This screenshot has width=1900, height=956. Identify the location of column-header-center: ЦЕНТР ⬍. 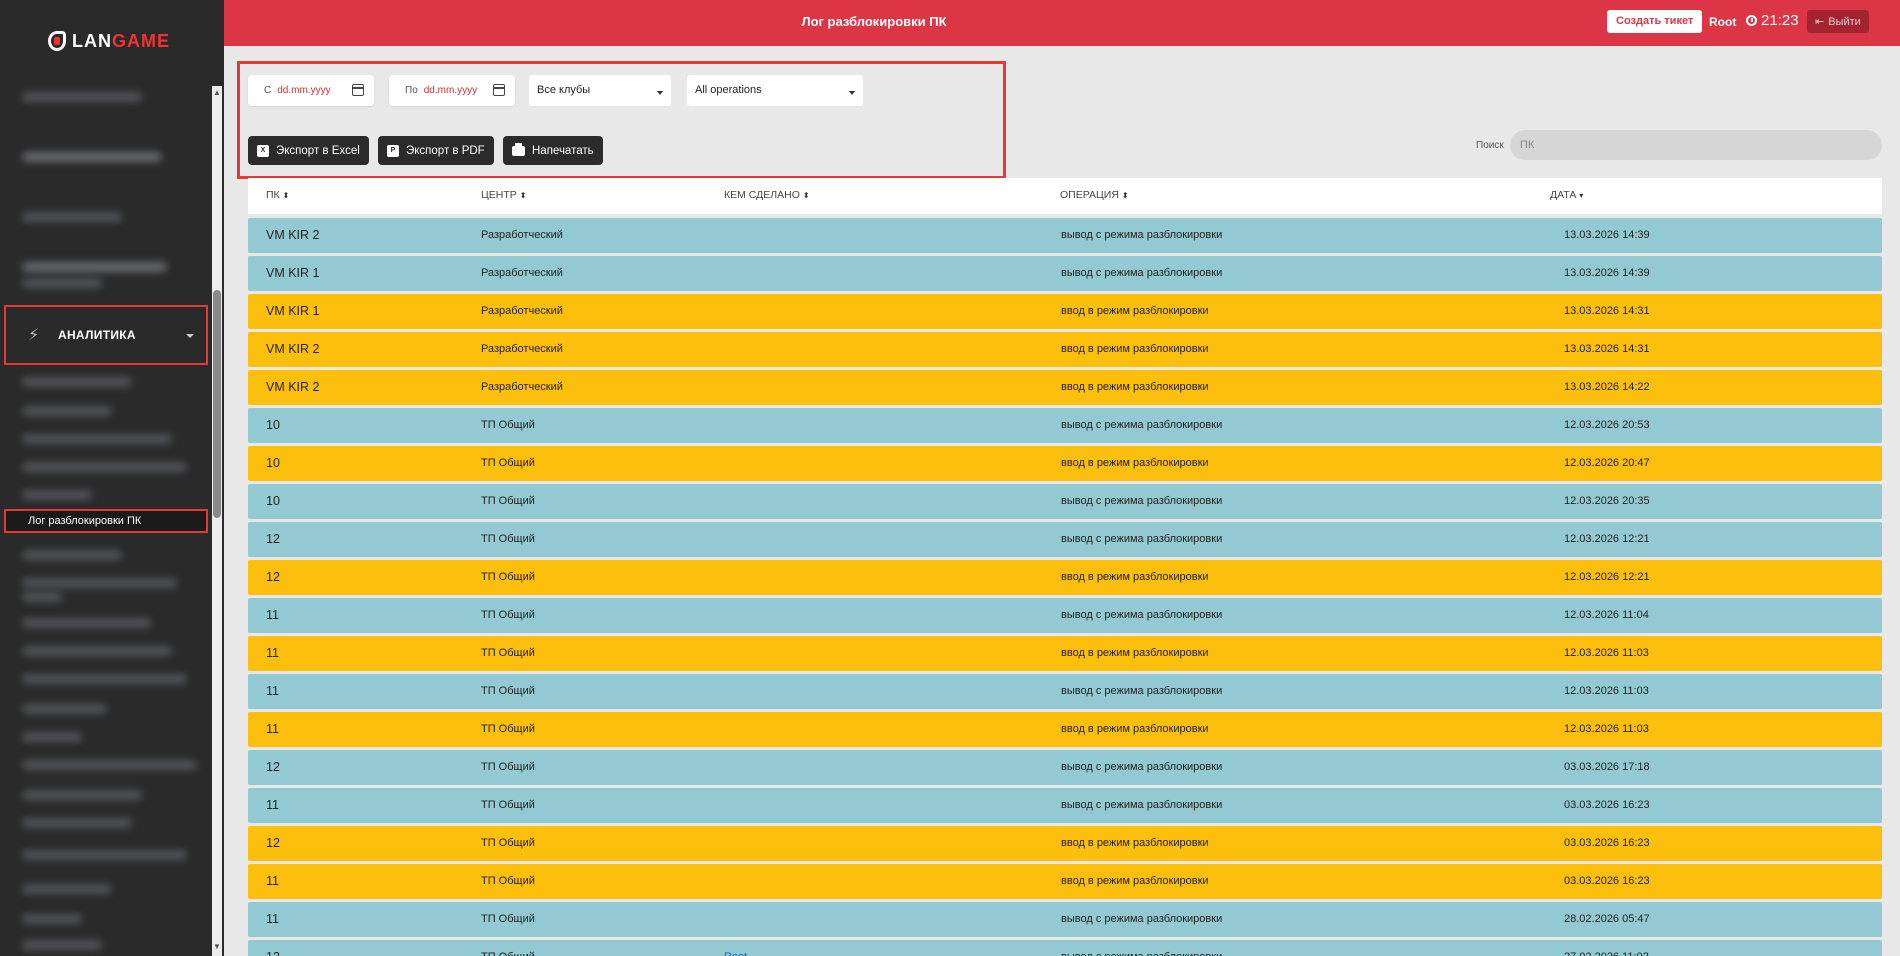
(503, 195).